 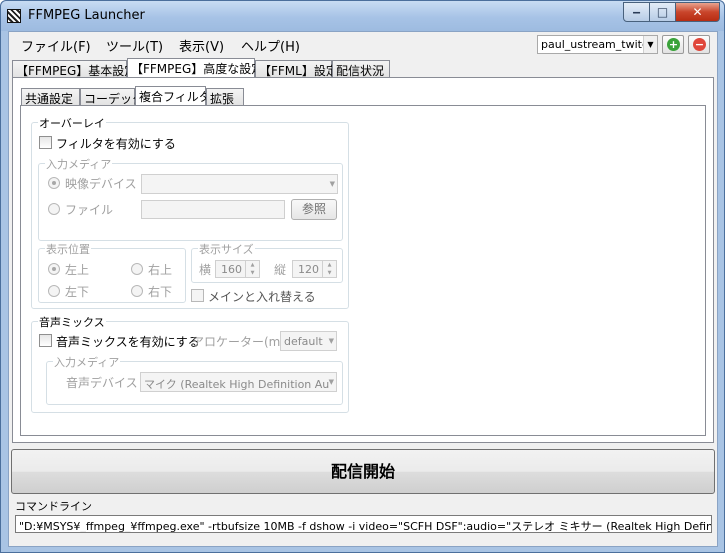 I want to click on tab-common-settings: 共通設定, so click(x=50, y=97).